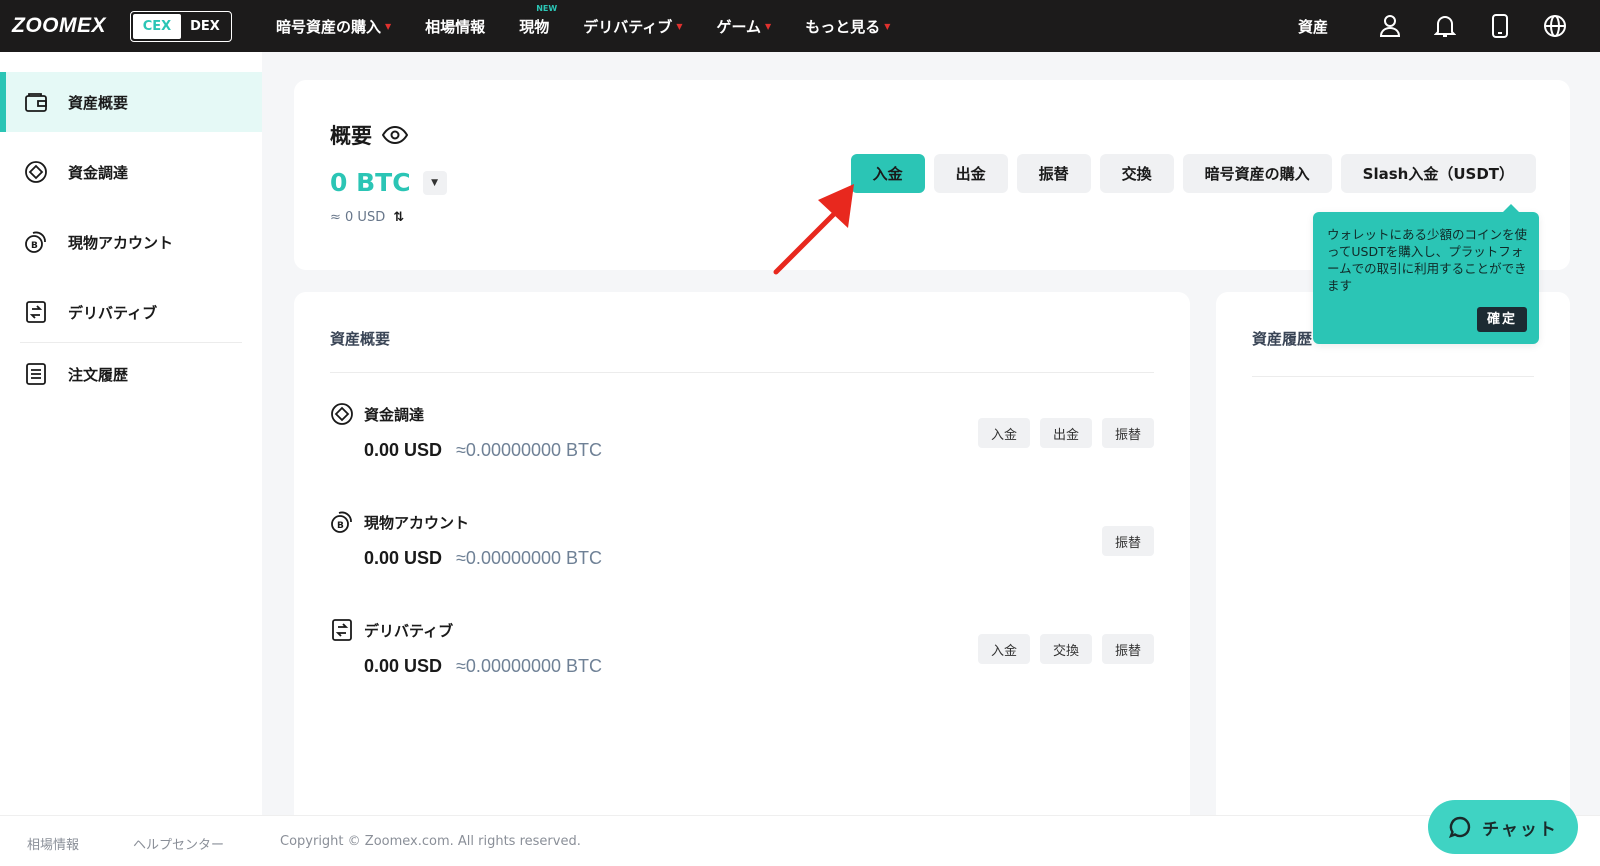 The height and width of the screenshot is (866, 1600). I want to click on history-divider, so click(1393, 376).